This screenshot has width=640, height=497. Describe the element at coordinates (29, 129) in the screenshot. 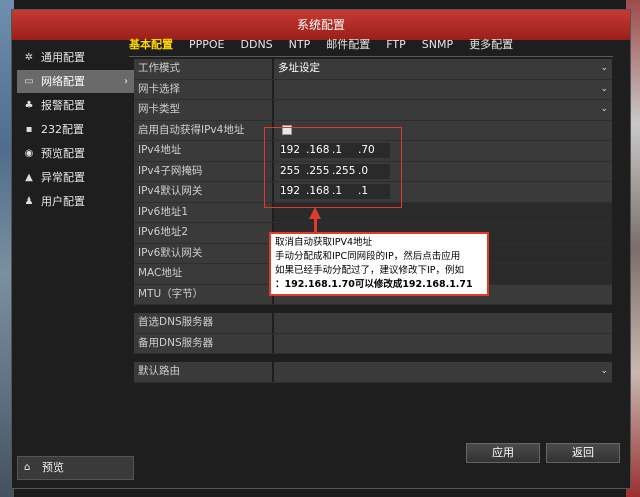

I see `serial-icon: ▪` at that location.